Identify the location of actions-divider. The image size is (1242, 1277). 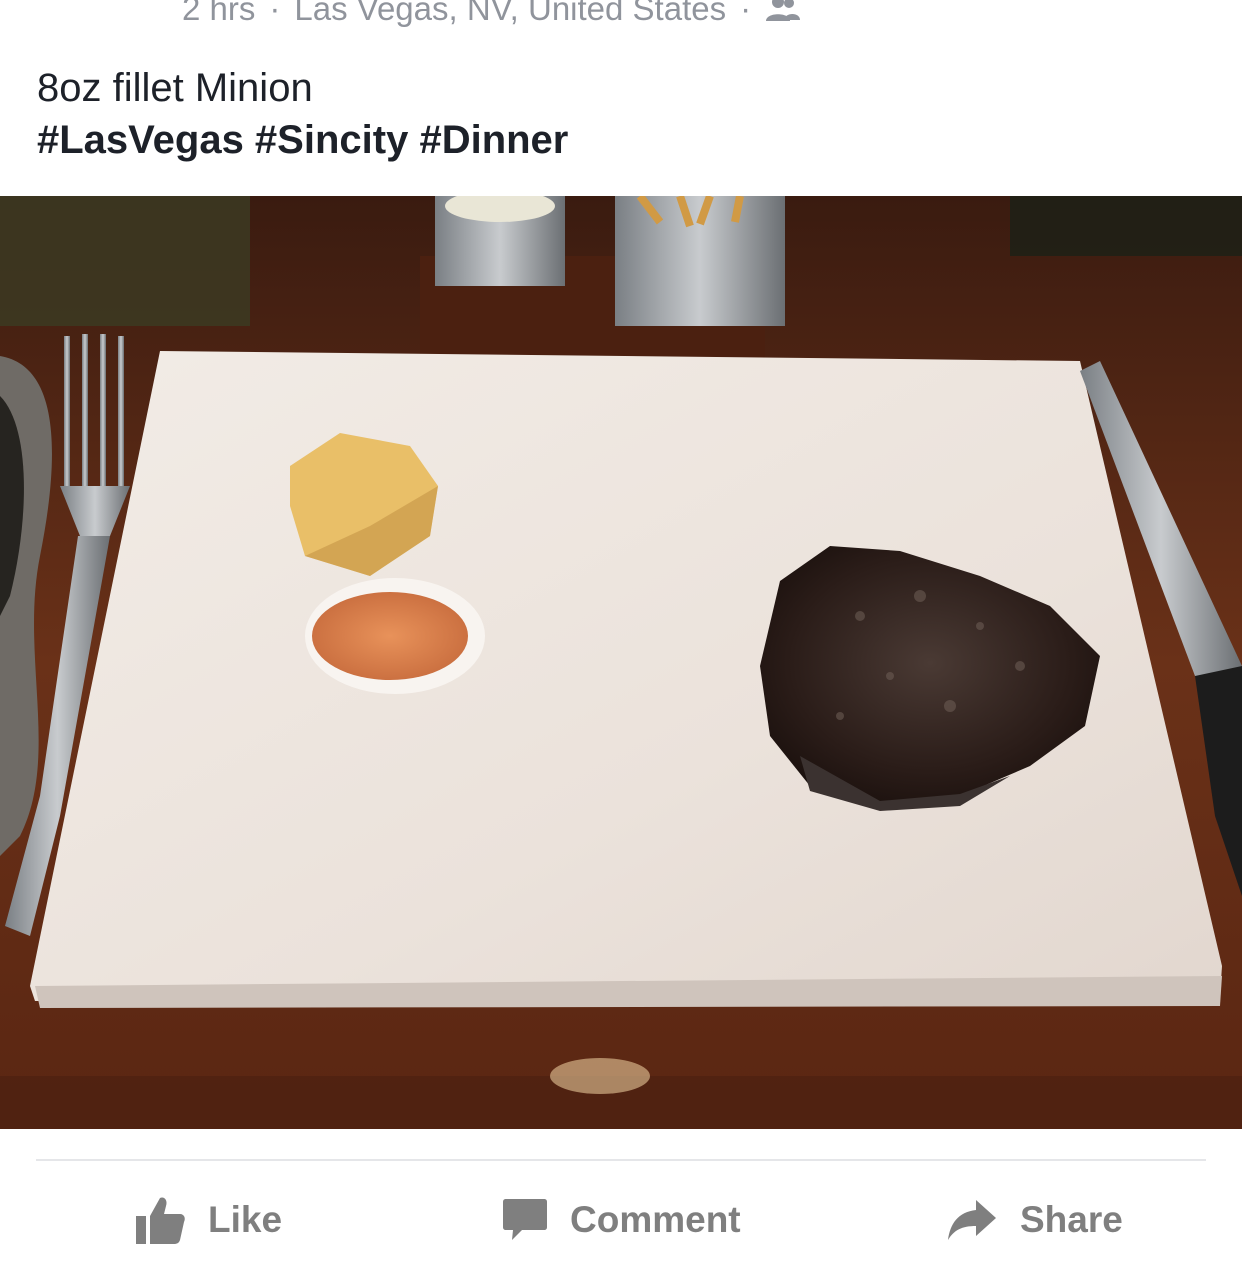
(621, 1160).